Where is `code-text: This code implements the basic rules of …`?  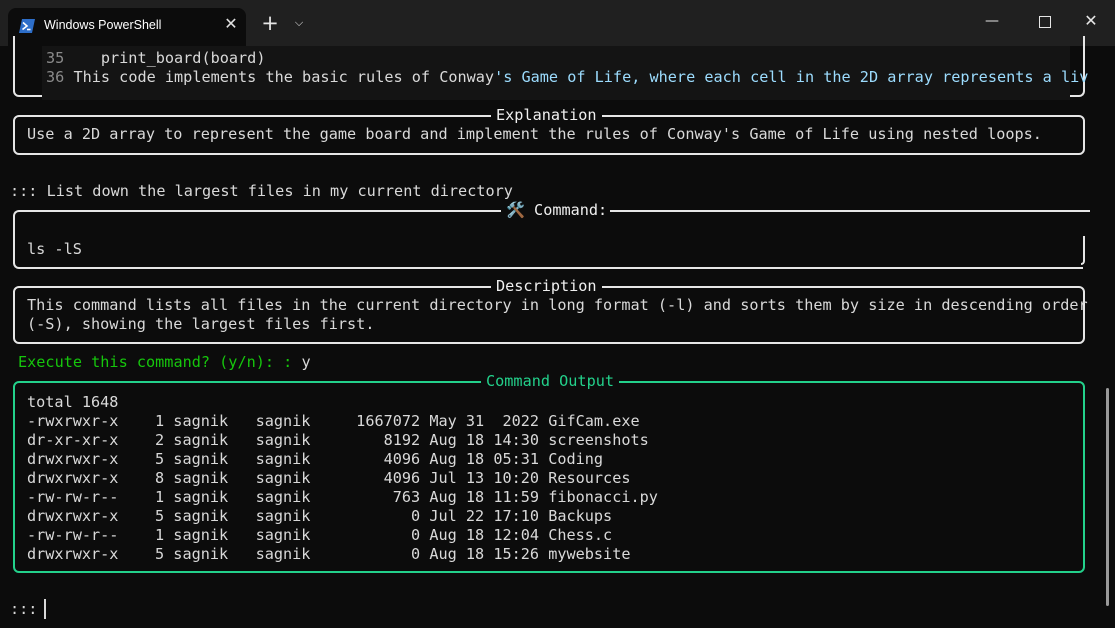
code-text: This code implements the basic rules of … is located at coordinates (284, 77).